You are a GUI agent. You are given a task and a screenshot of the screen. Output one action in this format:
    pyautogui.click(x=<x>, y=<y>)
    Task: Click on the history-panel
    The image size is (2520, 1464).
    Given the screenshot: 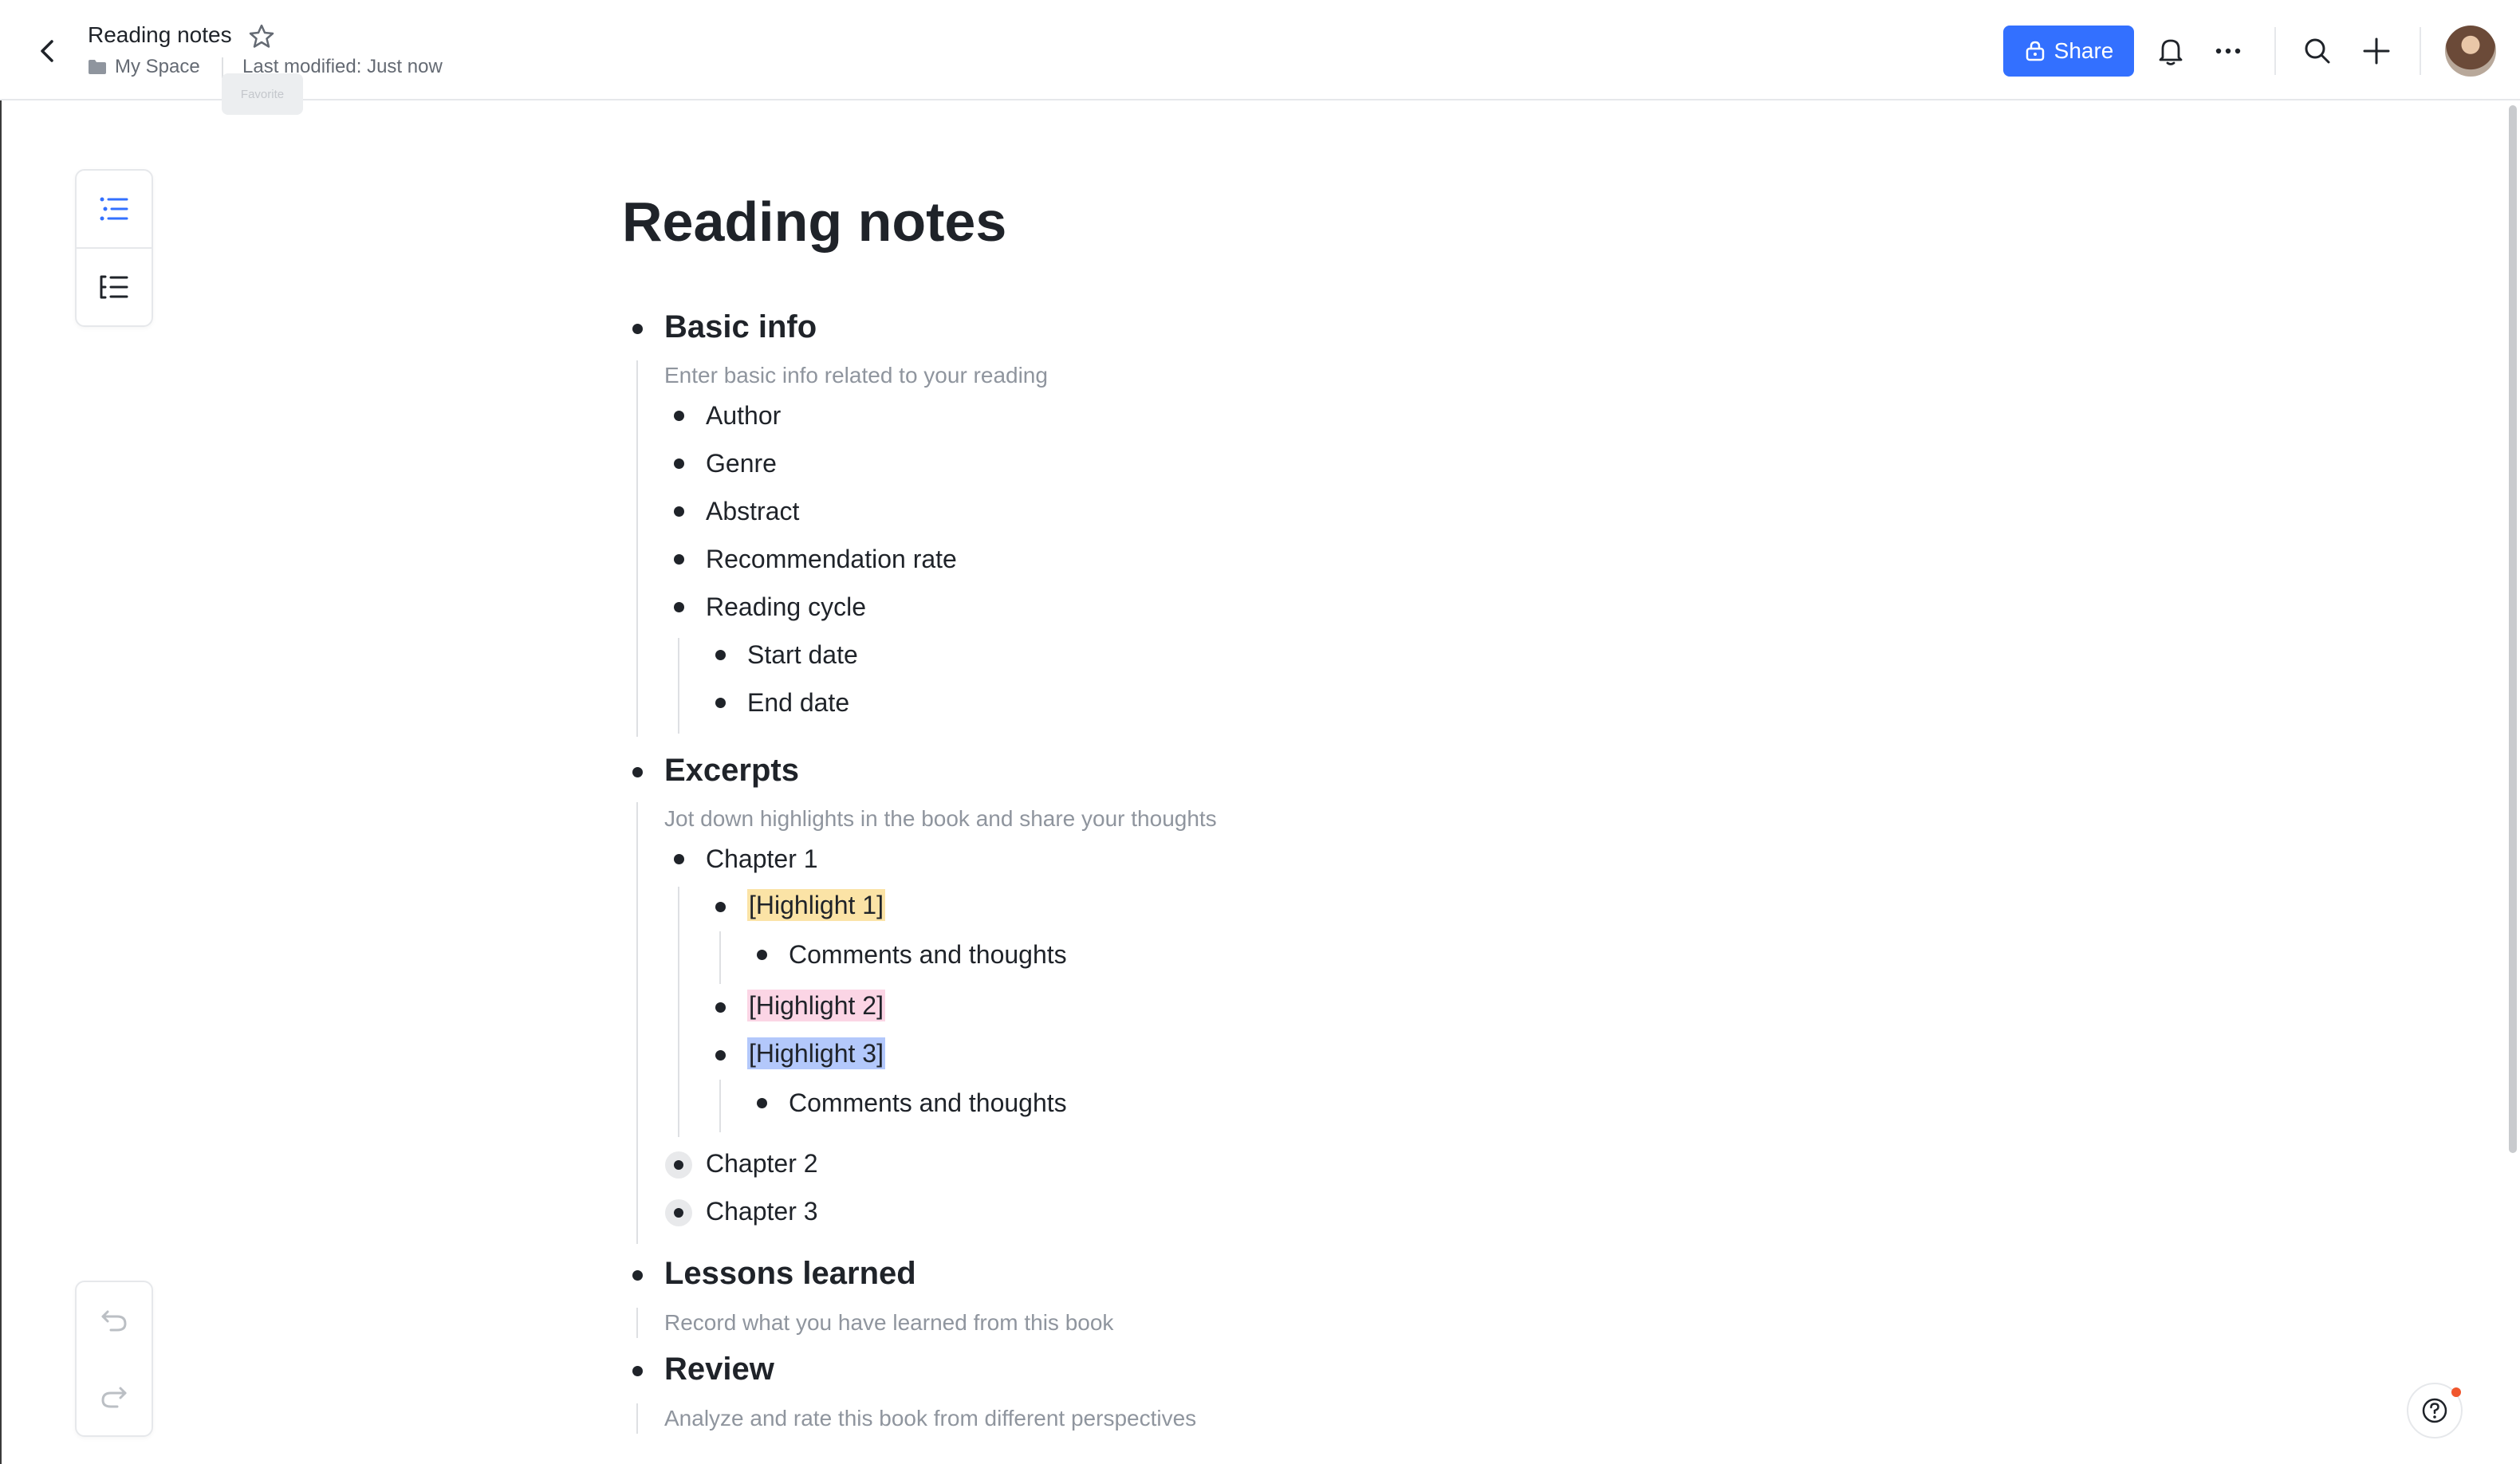 What is the action you would take?
    pyautogui.click(x=114, y=1359)
    